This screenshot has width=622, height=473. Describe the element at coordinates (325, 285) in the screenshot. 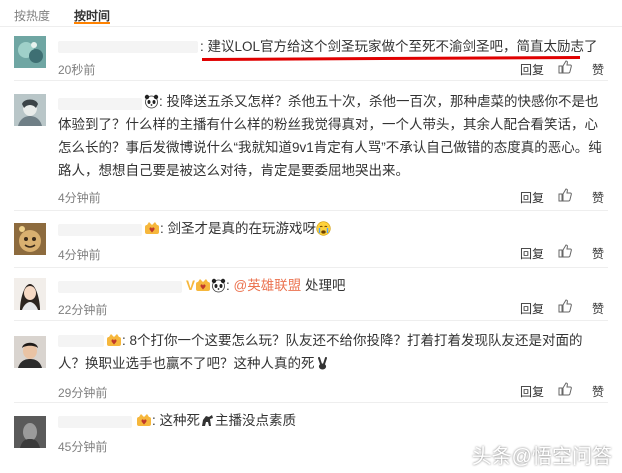

I see `comment-body: 处理吧` at that location.